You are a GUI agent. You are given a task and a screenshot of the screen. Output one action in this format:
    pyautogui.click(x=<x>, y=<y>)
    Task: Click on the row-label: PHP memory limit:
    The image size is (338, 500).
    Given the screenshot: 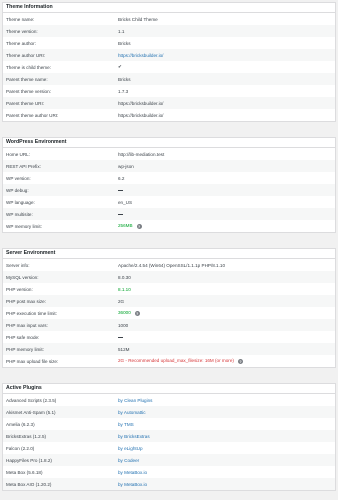 What is the action you would take?
    pyautogui.click(x=25, y=349)
    